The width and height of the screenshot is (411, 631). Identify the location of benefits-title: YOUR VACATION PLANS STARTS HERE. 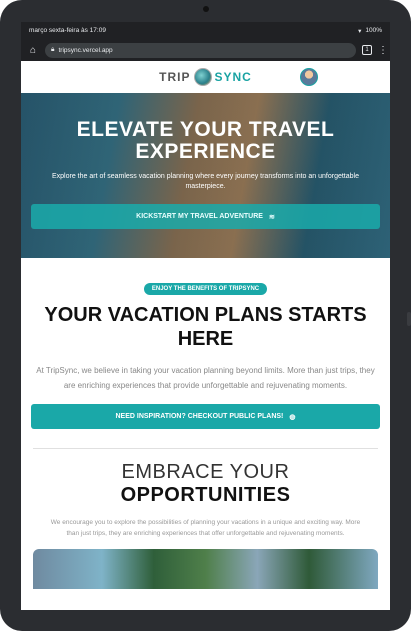
(205, 327).